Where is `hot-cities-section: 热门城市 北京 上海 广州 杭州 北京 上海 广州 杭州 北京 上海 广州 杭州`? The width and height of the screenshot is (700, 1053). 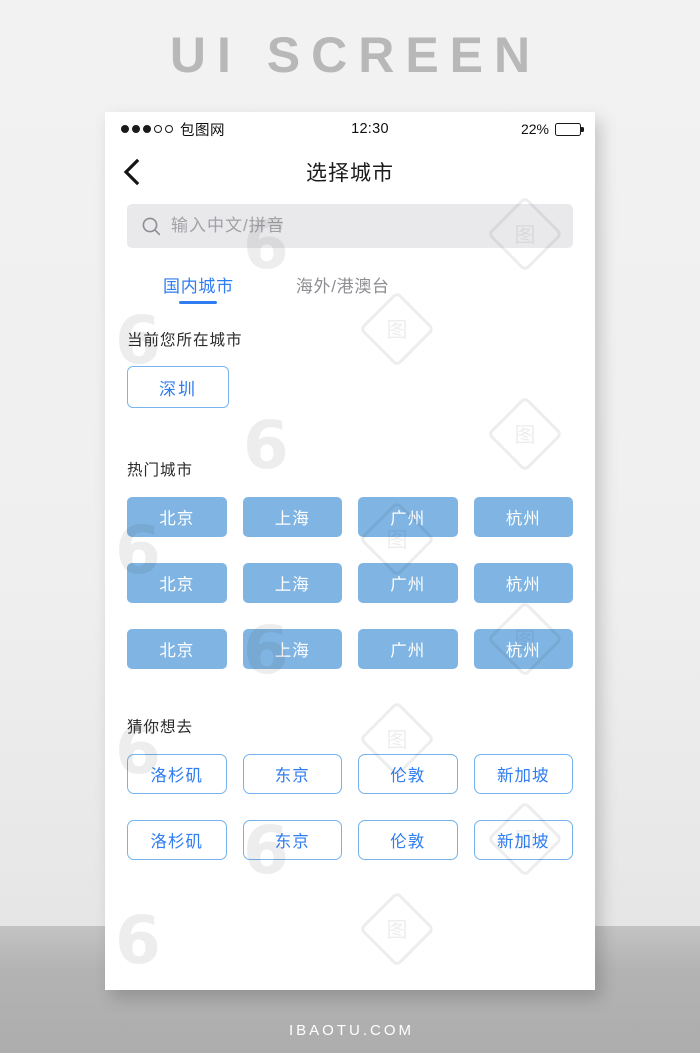
hot-cities-section: 热门城市 北京 上海 广州 杭州 北京 上海 广州 杭州 北京 上海 广州 杭州 is located at coordinates (350, 563).